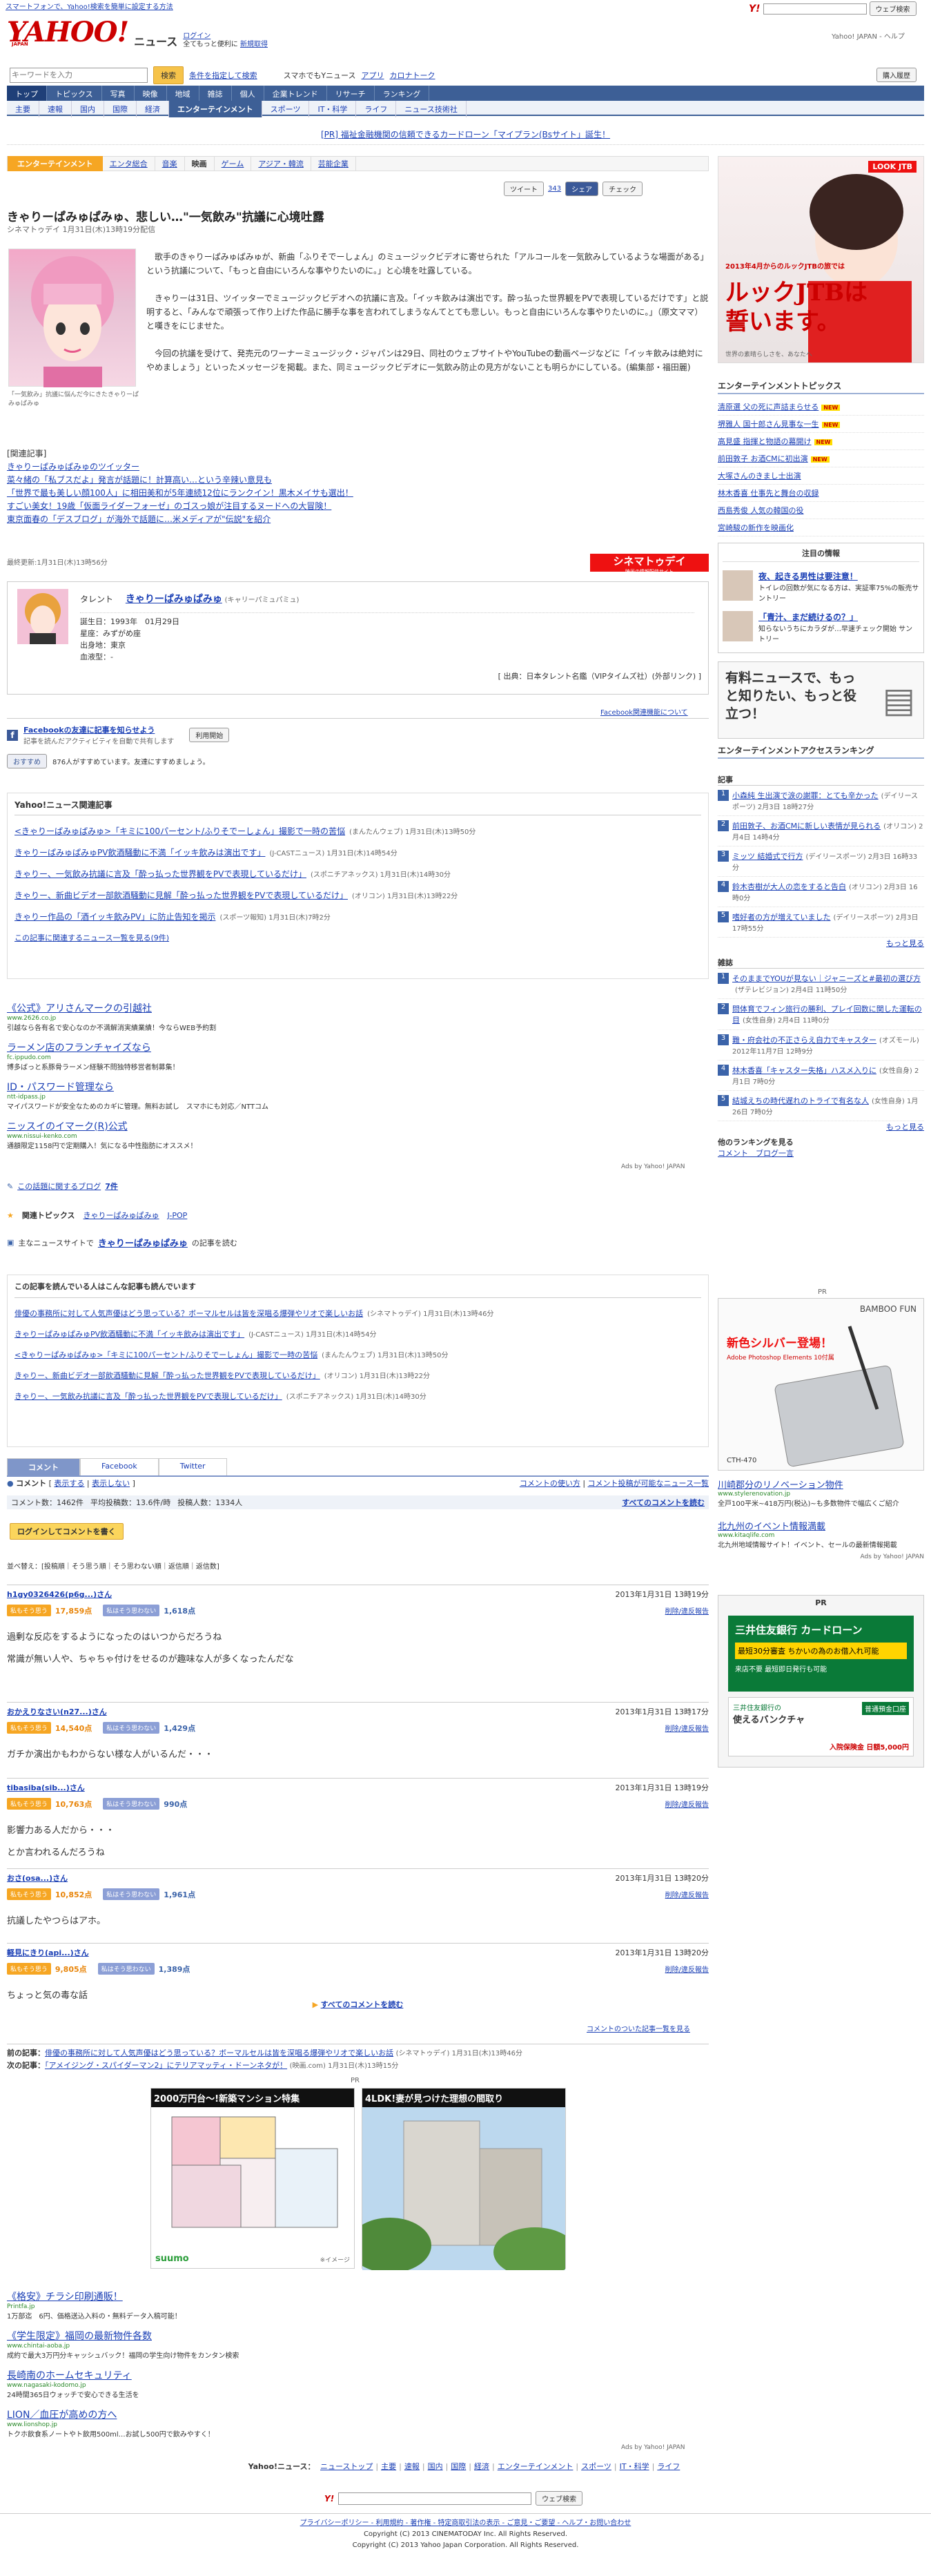 Image resolution: width=931 pixels, height=2576 pixels. I want to click on ent-topic-link: 高見盛 指揮と物語の幕開け, so click(765, 441).